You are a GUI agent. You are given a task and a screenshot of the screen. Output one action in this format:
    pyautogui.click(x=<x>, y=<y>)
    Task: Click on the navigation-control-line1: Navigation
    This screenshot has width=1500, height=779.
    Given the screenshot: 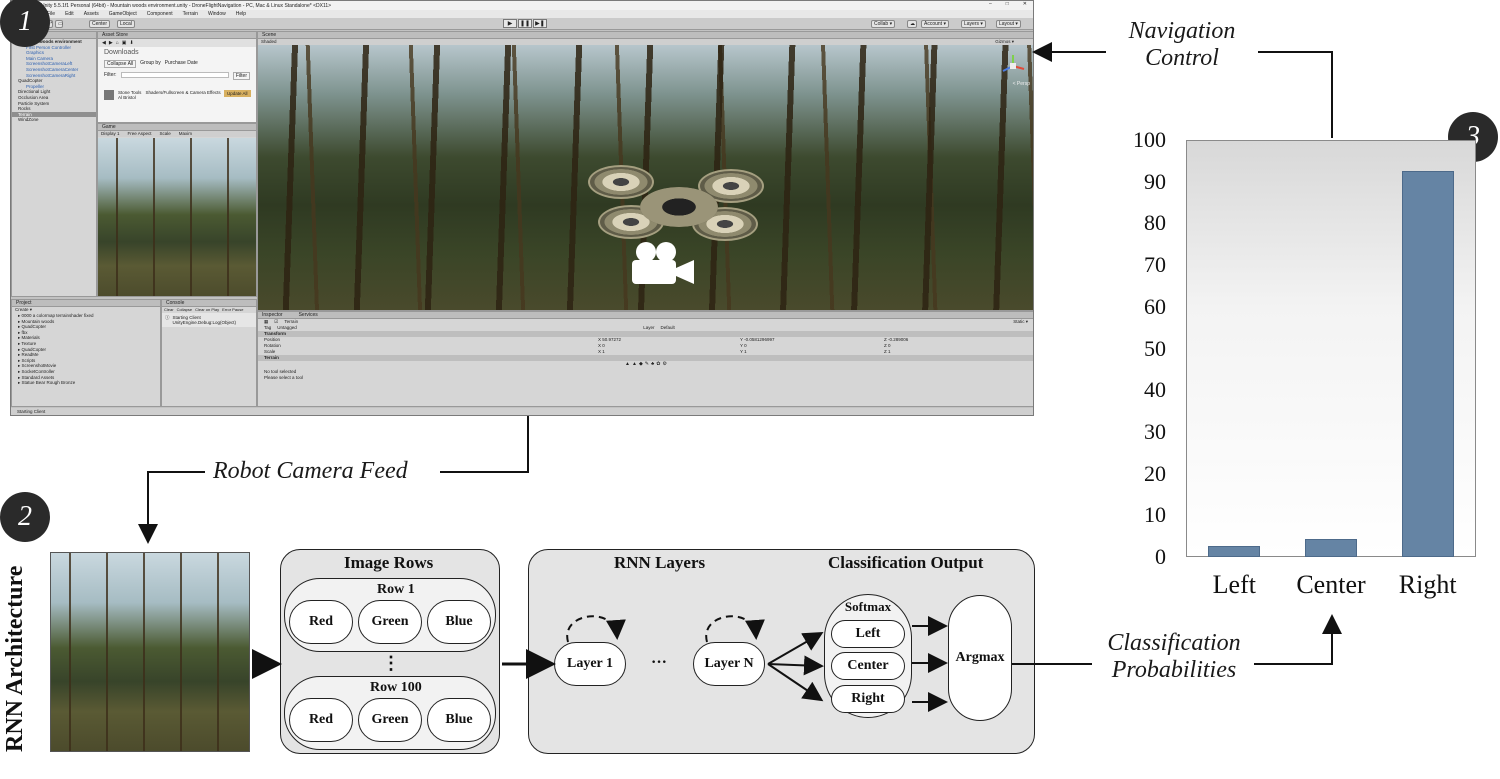 What is the action you would take?
    pyautogui.click(x=1182, y=31)
    